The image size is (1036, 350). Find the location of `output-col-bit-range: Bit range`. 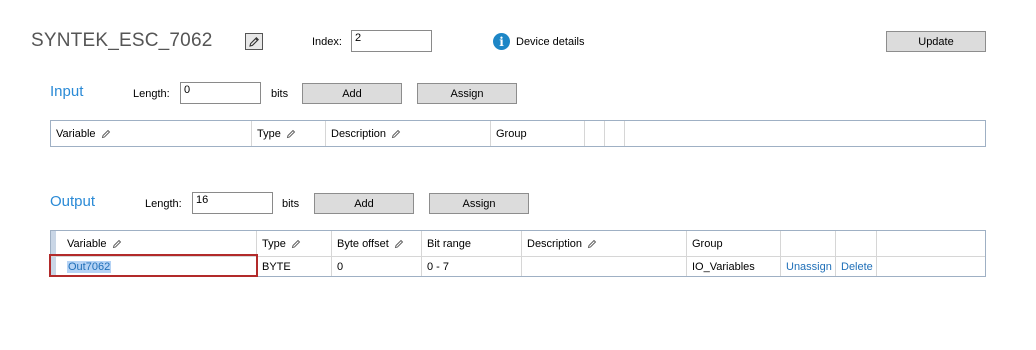

output-col-bit-range: Bit range is located at coordinates (472, 243).